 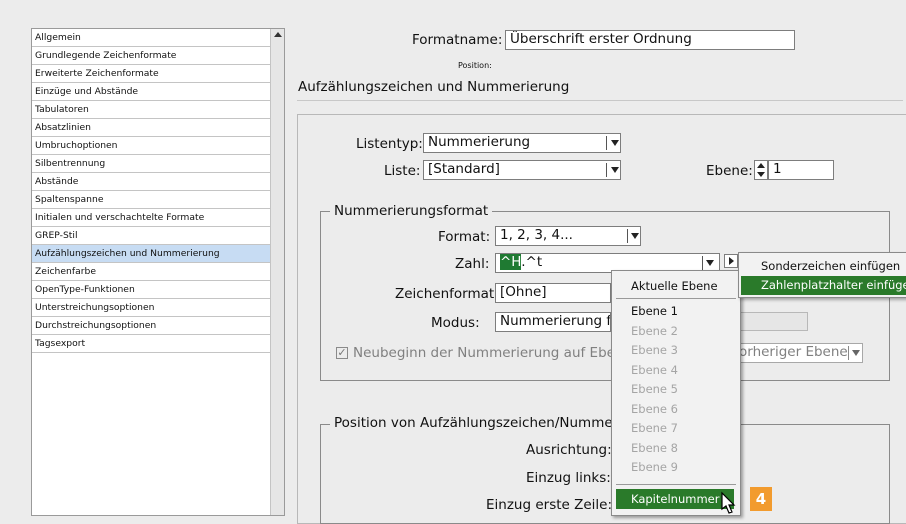 What do you see at coordinates (823, 285) in the screenshot?
I see `submenu-item-zahlenplatzhalter: Zahlenplatzhalter einfügen` at bounding box center [823, 285].